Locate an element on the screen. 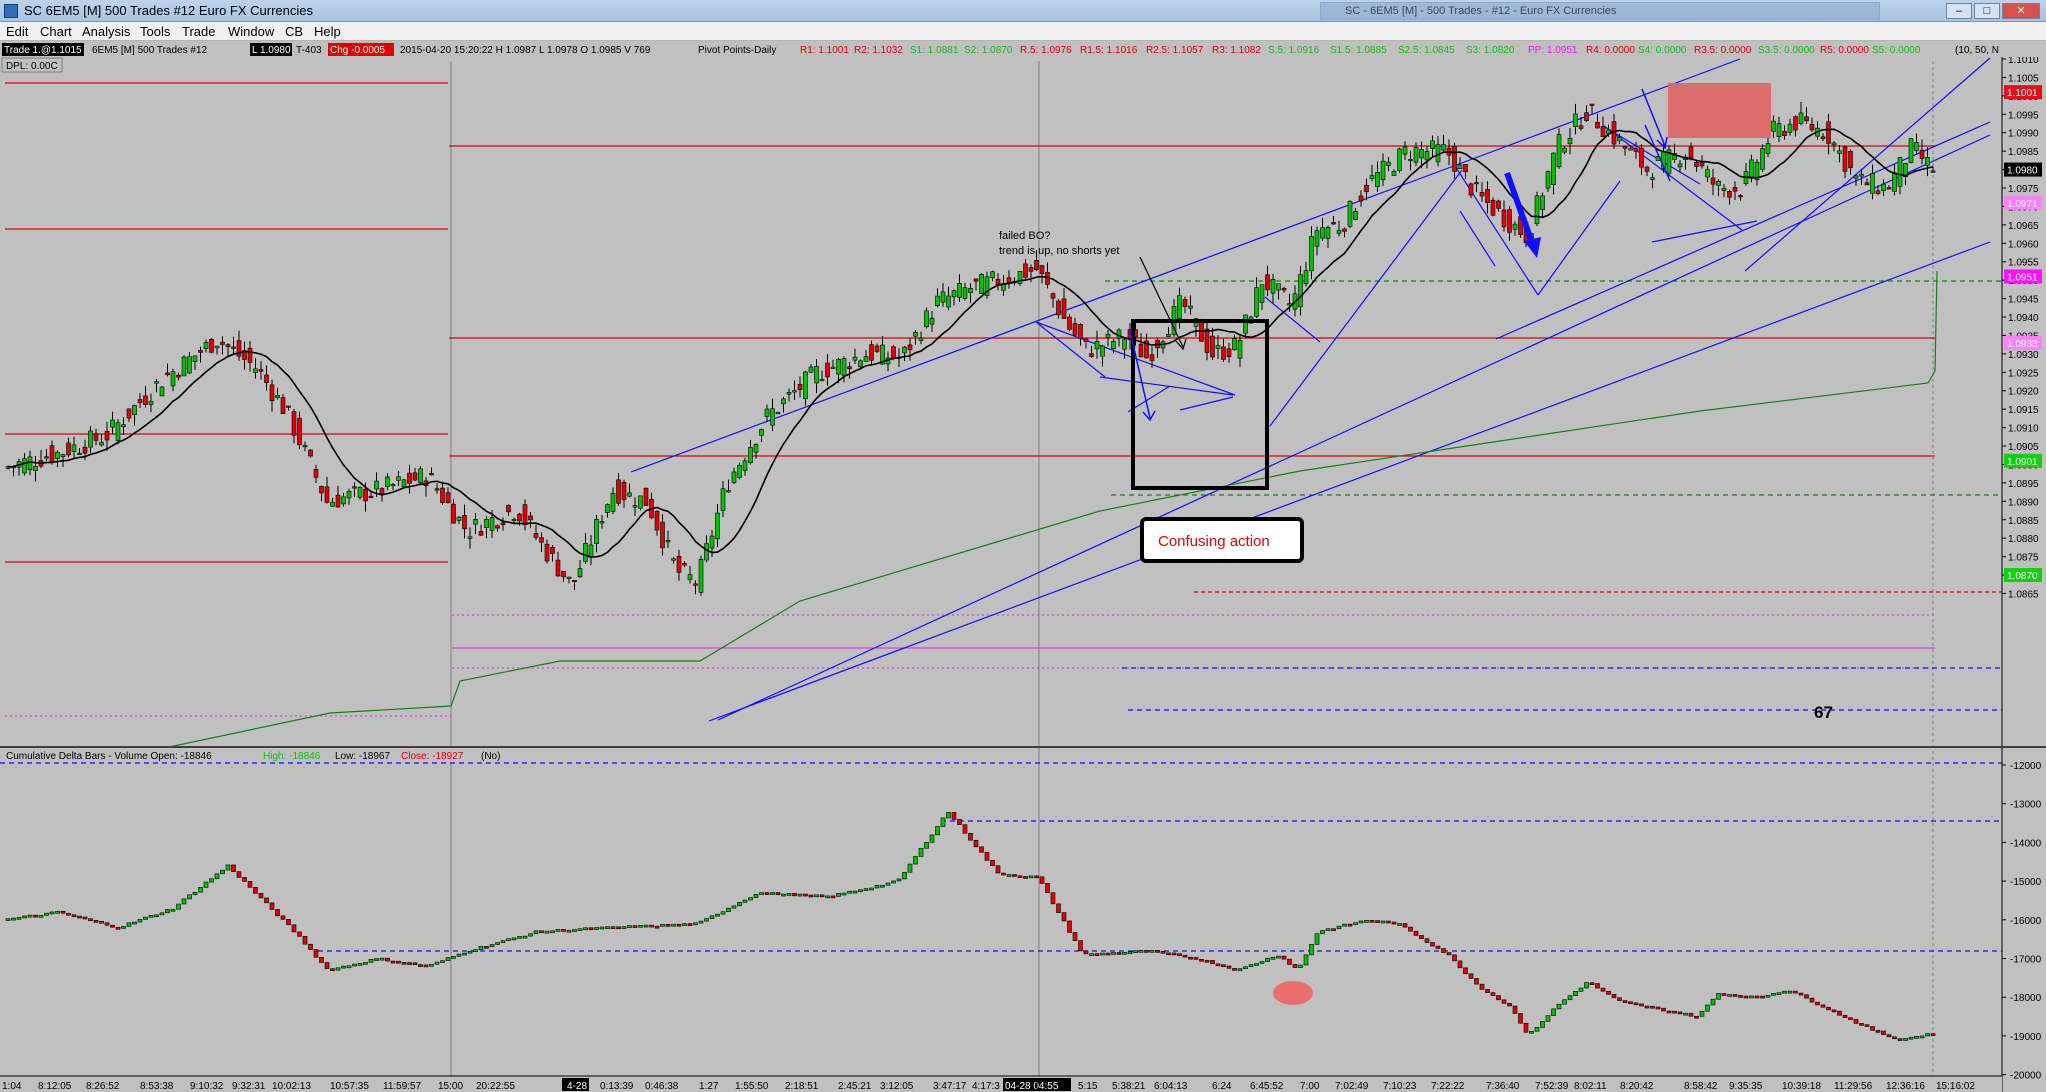  close-button: ✕ is located at coordinates (2021, 11).